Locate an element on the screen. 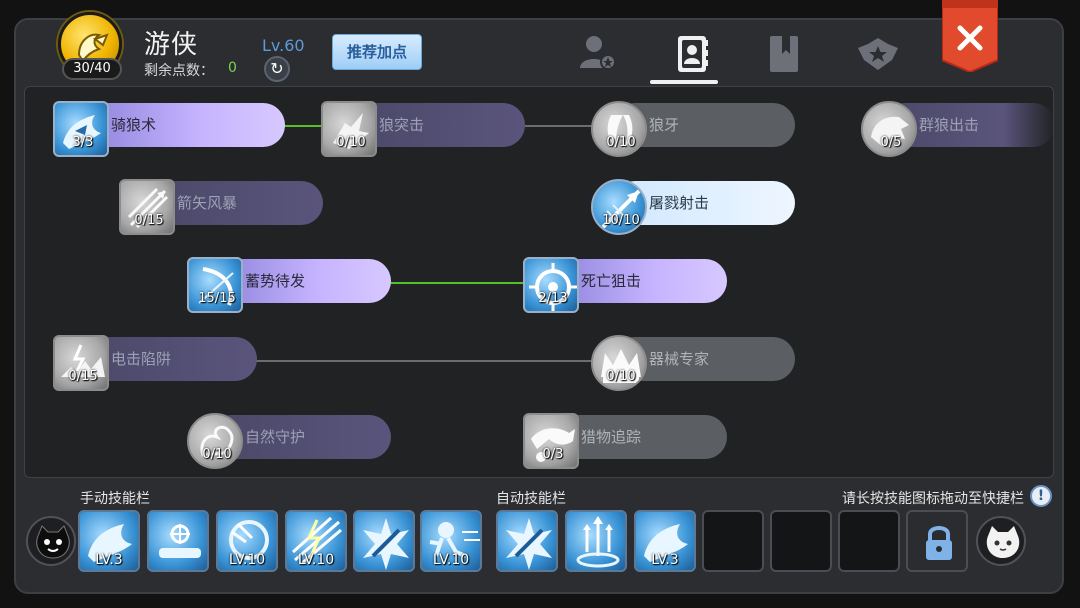  skill-points-counter: 30/40 is located at coordinates (92, 69).